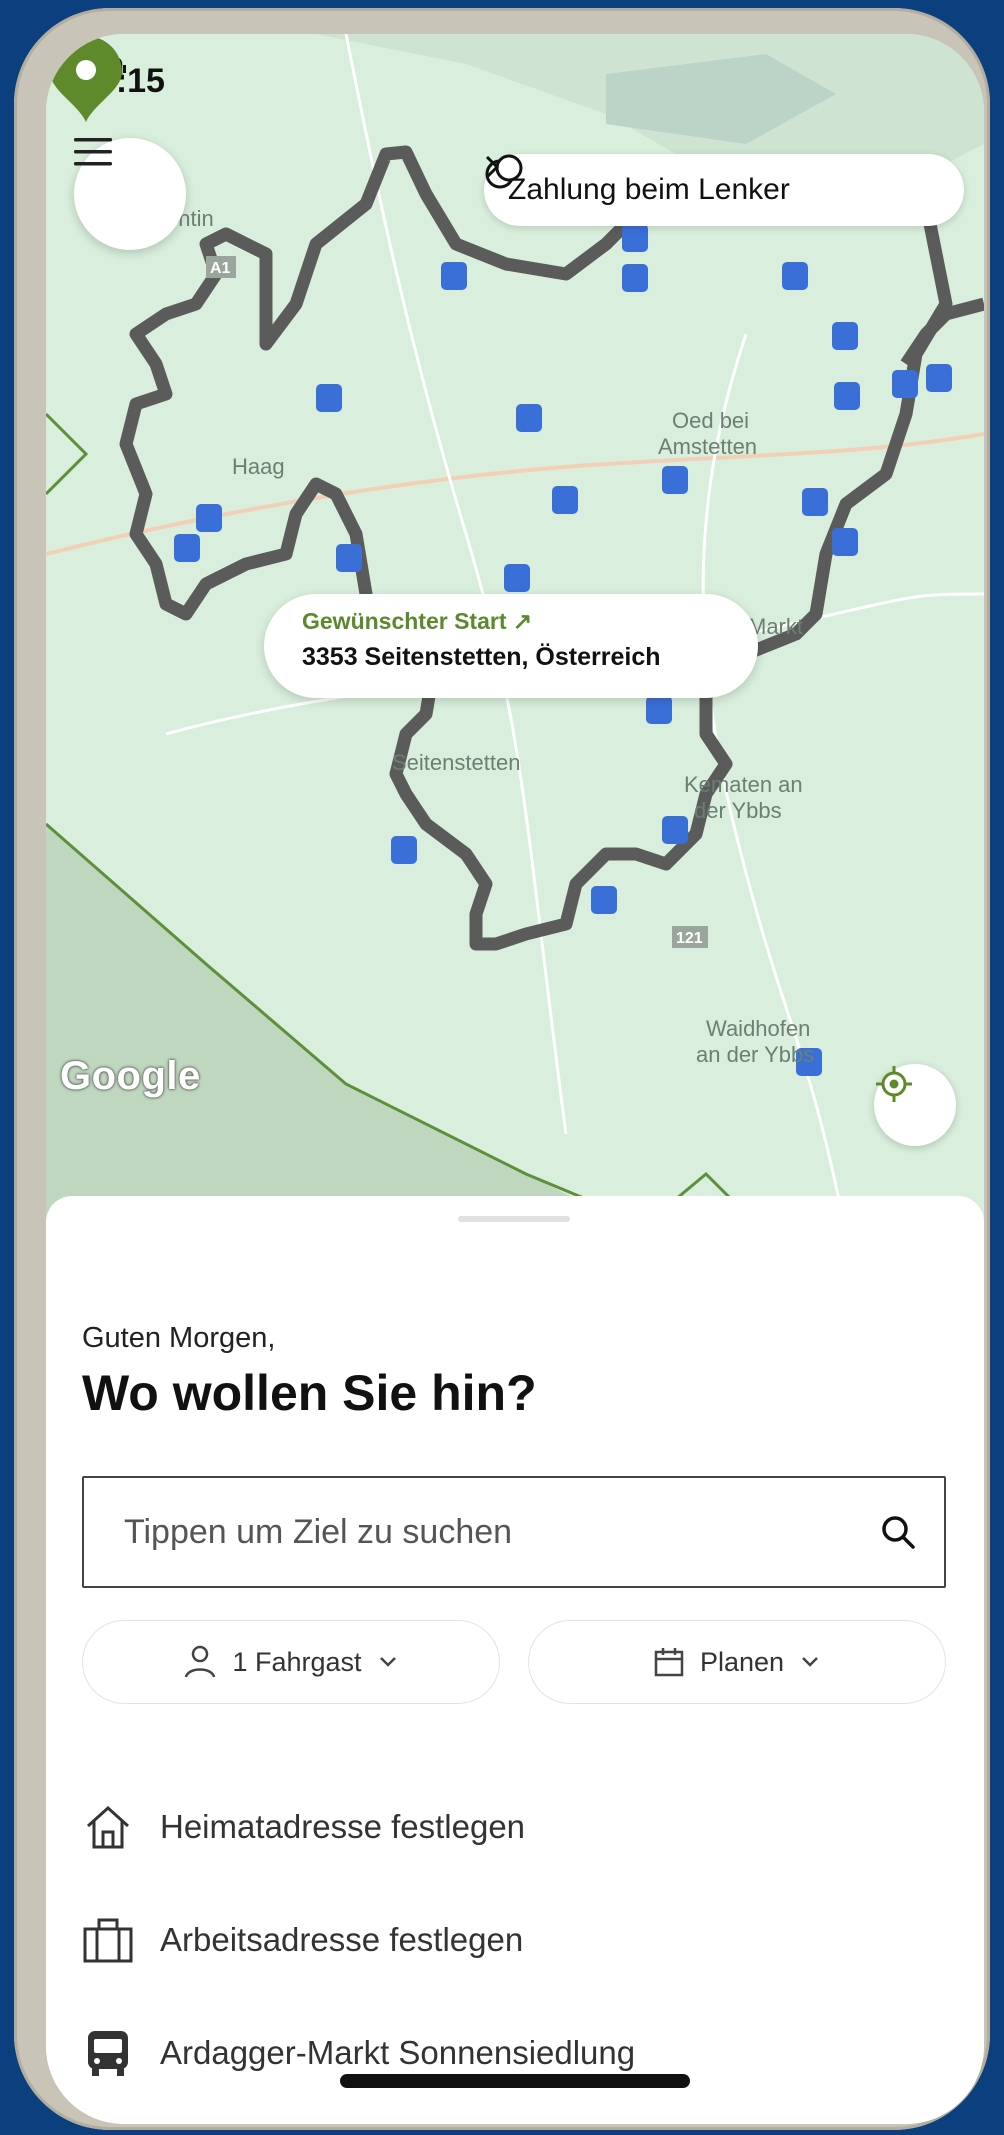 This screenshot has width=1004, height=2135. I want to click on start-pin-icon, so click(86, 79).